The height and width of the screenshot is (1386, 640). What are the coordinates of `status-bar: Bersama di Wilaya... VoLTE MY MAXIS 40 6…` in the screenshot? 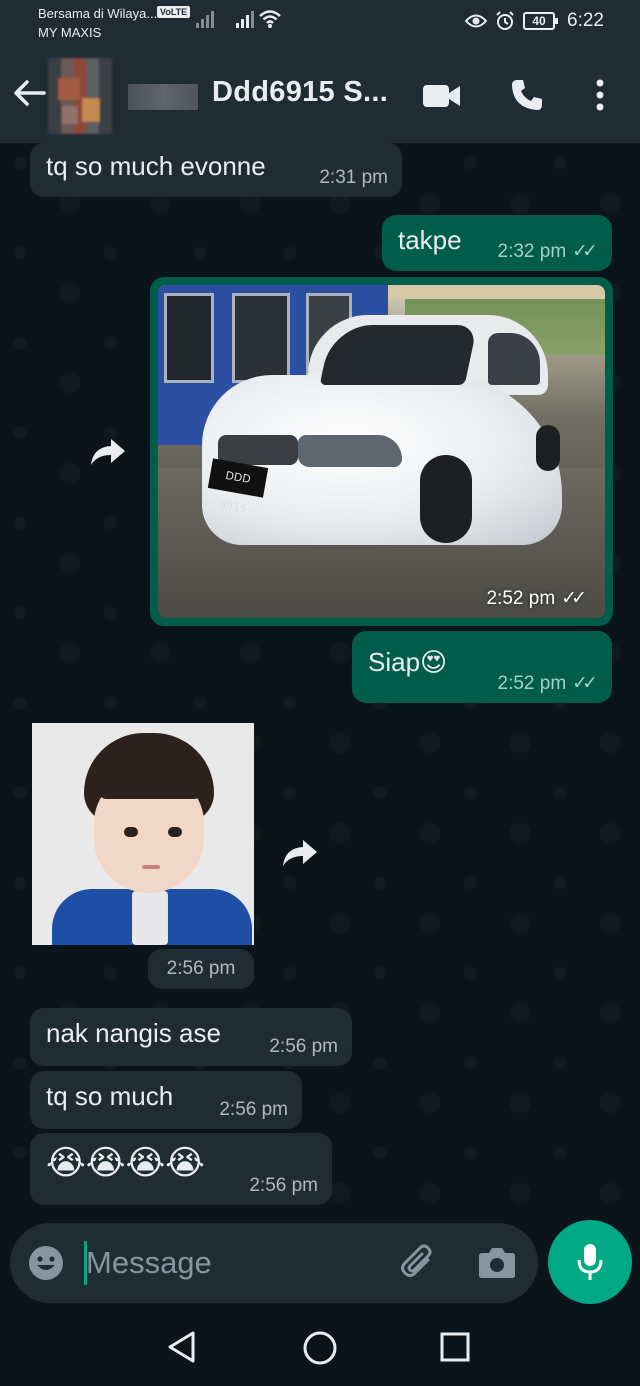 It's located at (320, 24).